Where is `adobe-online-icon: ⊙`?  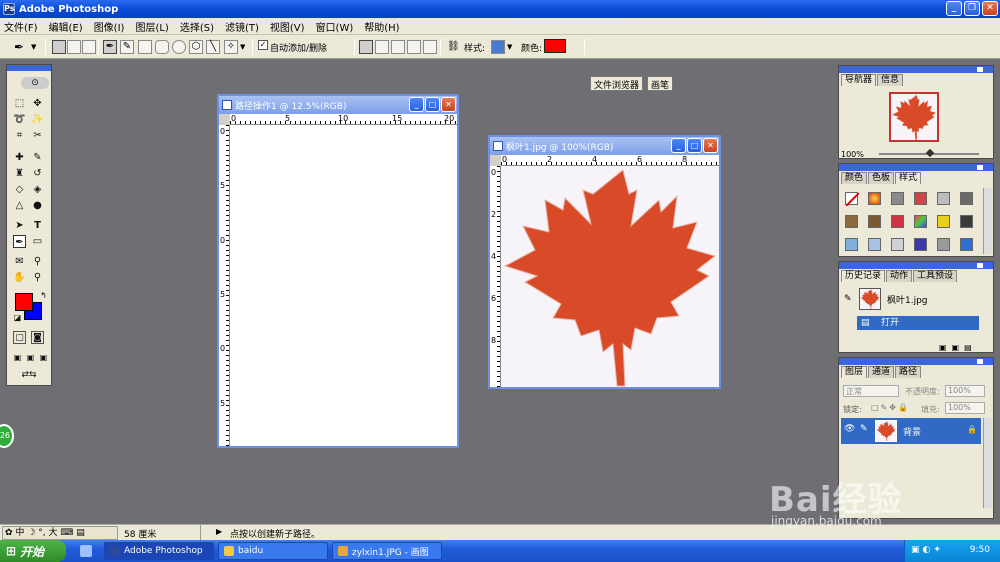
adobe-online-icon: ⊙ is located at coordinates (35, 83).